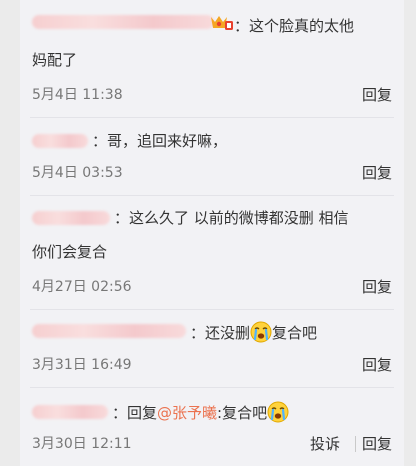 This screenshot has height=466, width=416. Describe the element at coordinates (77, 95) in the screenshot. I see `comment-timestamp: 5月4日 11:38` at that location.